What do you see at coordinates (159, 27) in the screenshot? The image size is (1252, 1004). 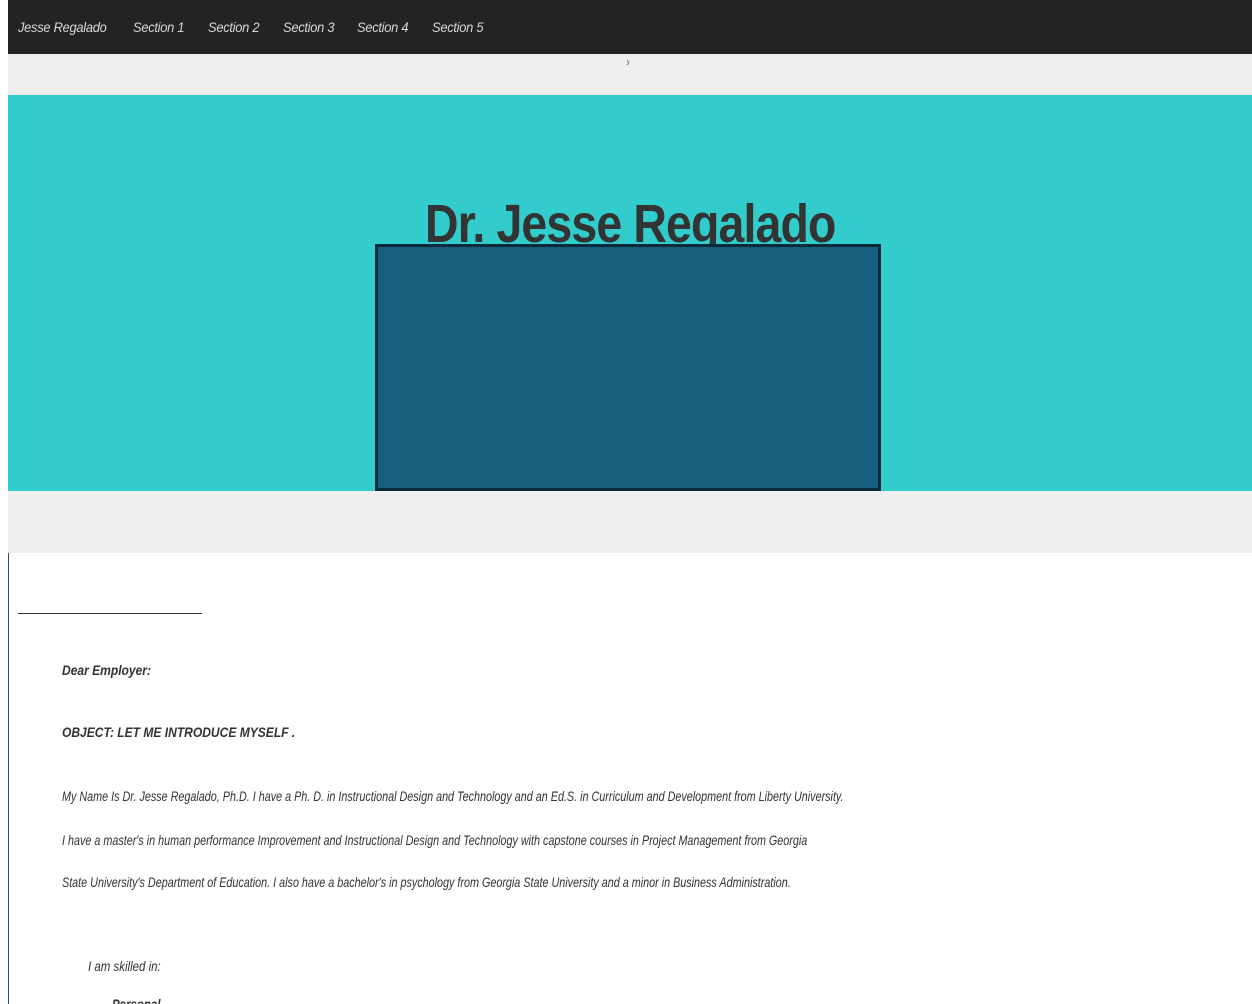 I see `nav-section-1-link: Section 1` at bounding box center [159, 27].